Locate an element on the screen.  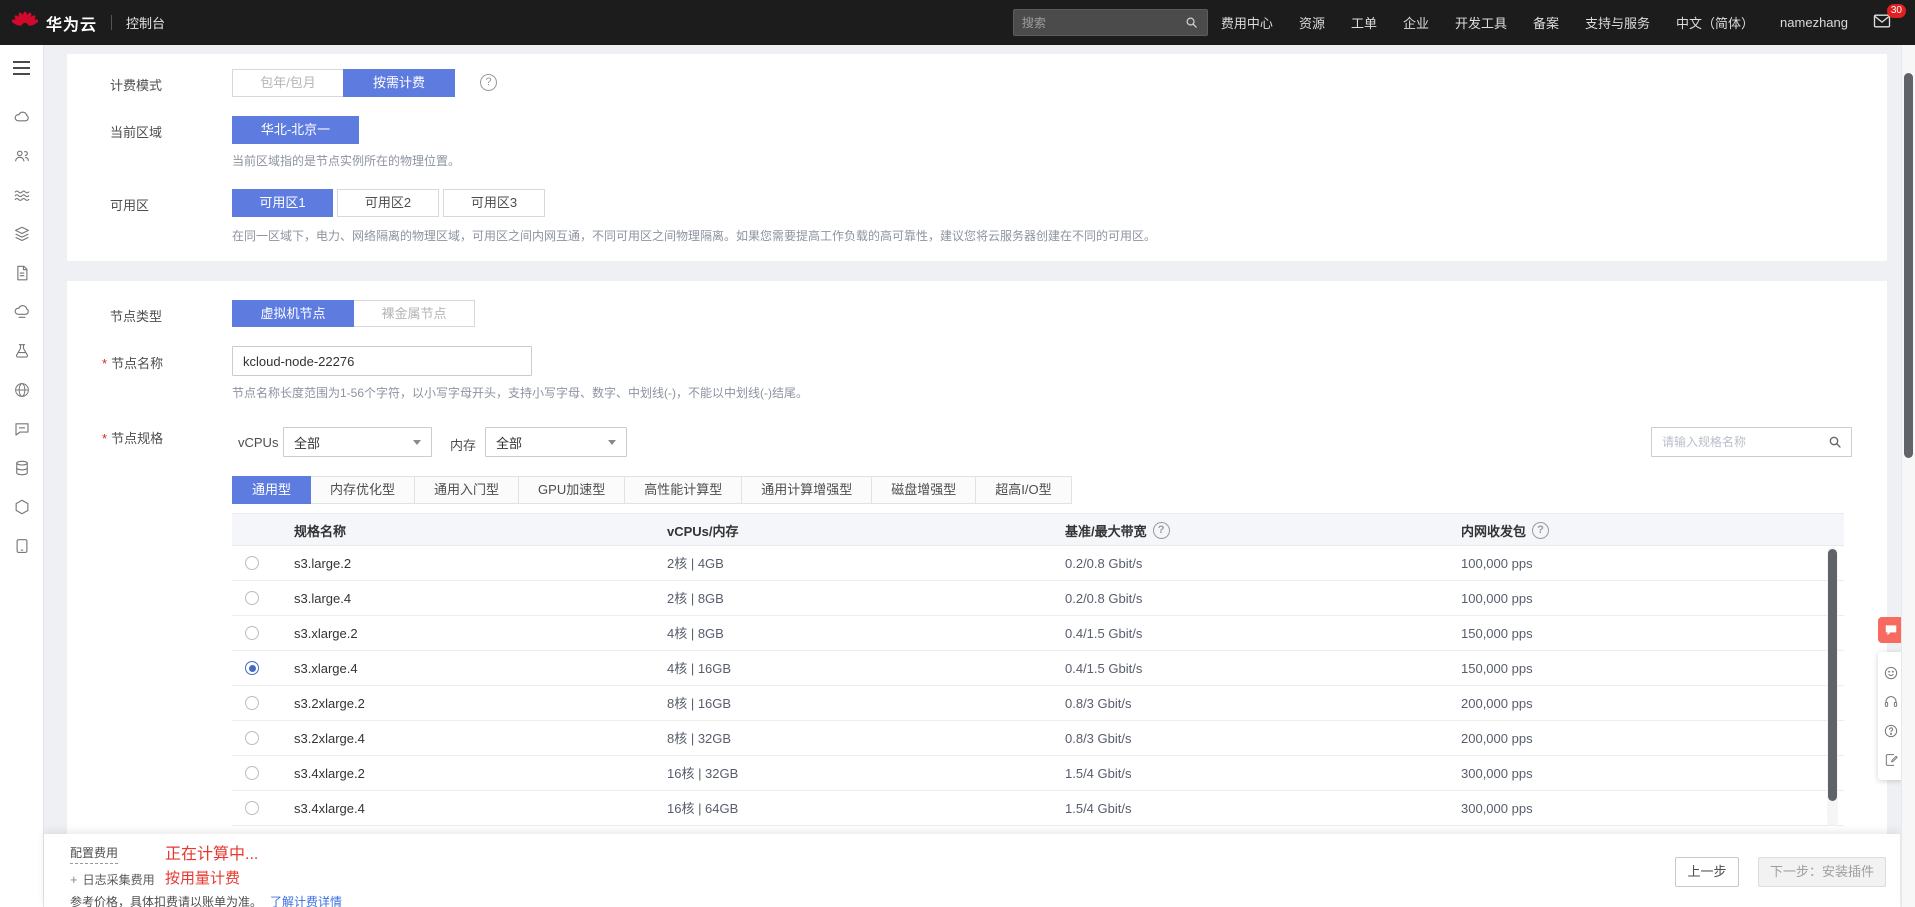
topnav-billing-center: 费用中心 is located at coordinates (1247, 22).